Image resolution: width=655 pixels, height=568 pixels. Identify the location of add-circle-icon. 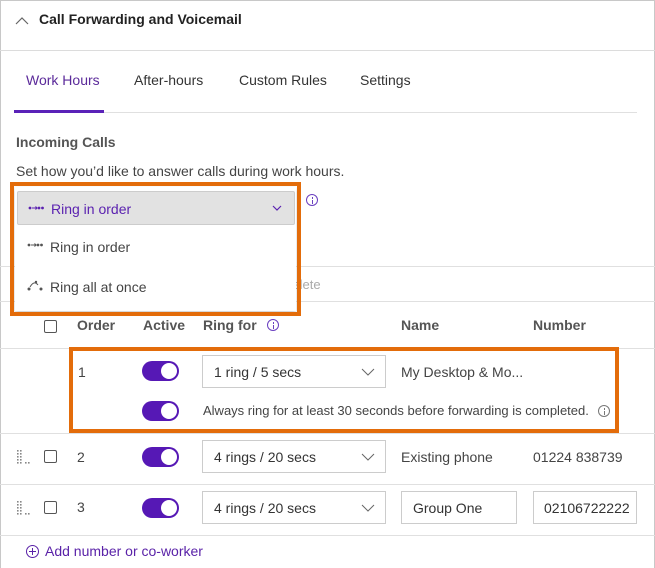
(32, 551).